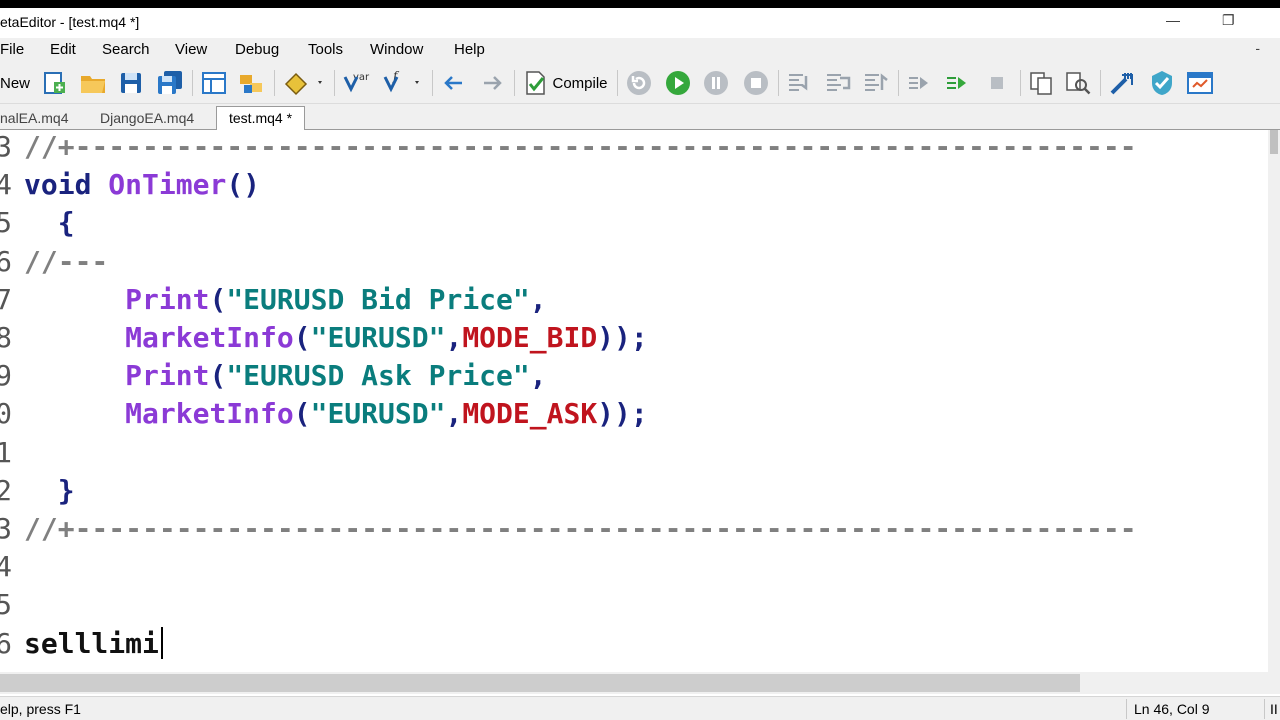 This screenshot has width=1280, height=720. I want to click on code-text: //---, so click(66, 261).